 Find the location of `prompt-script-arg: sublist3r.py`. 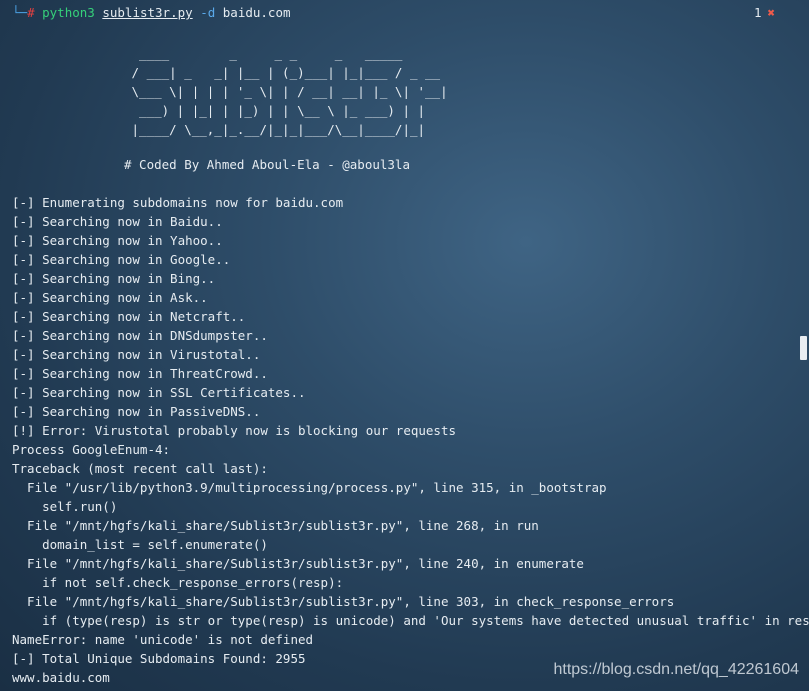

prompt-script-arg: sublist3r.py is located at coordinates (147, 12).